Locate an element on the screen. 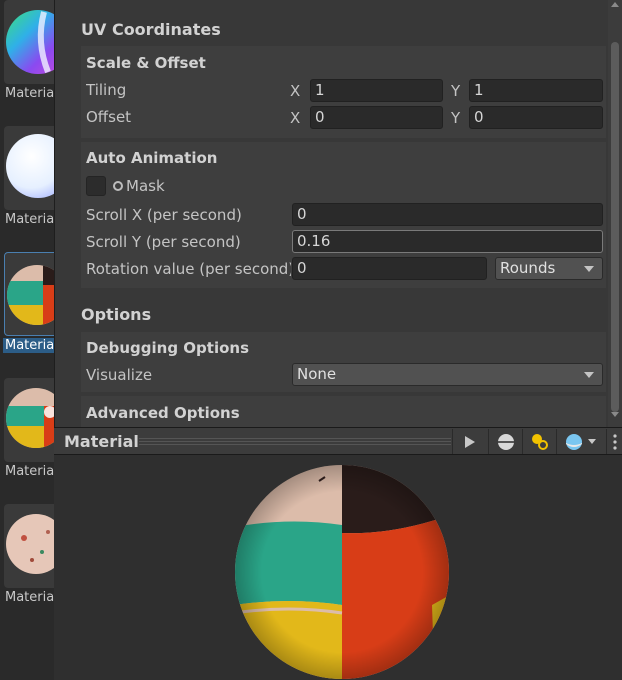 The height and width of the screenshot is (680, 622). preview-header: Material is located at coordinates (338, 441).